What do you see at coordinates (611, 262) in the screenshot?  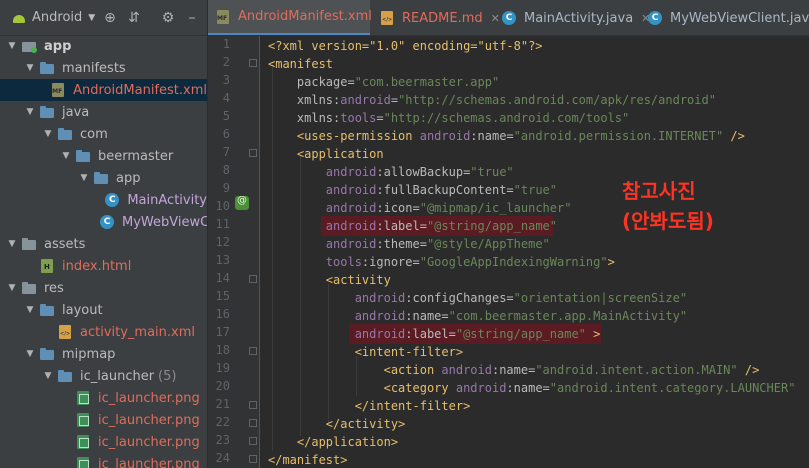 I see `code-token: >` at bounding box center [611, 262].